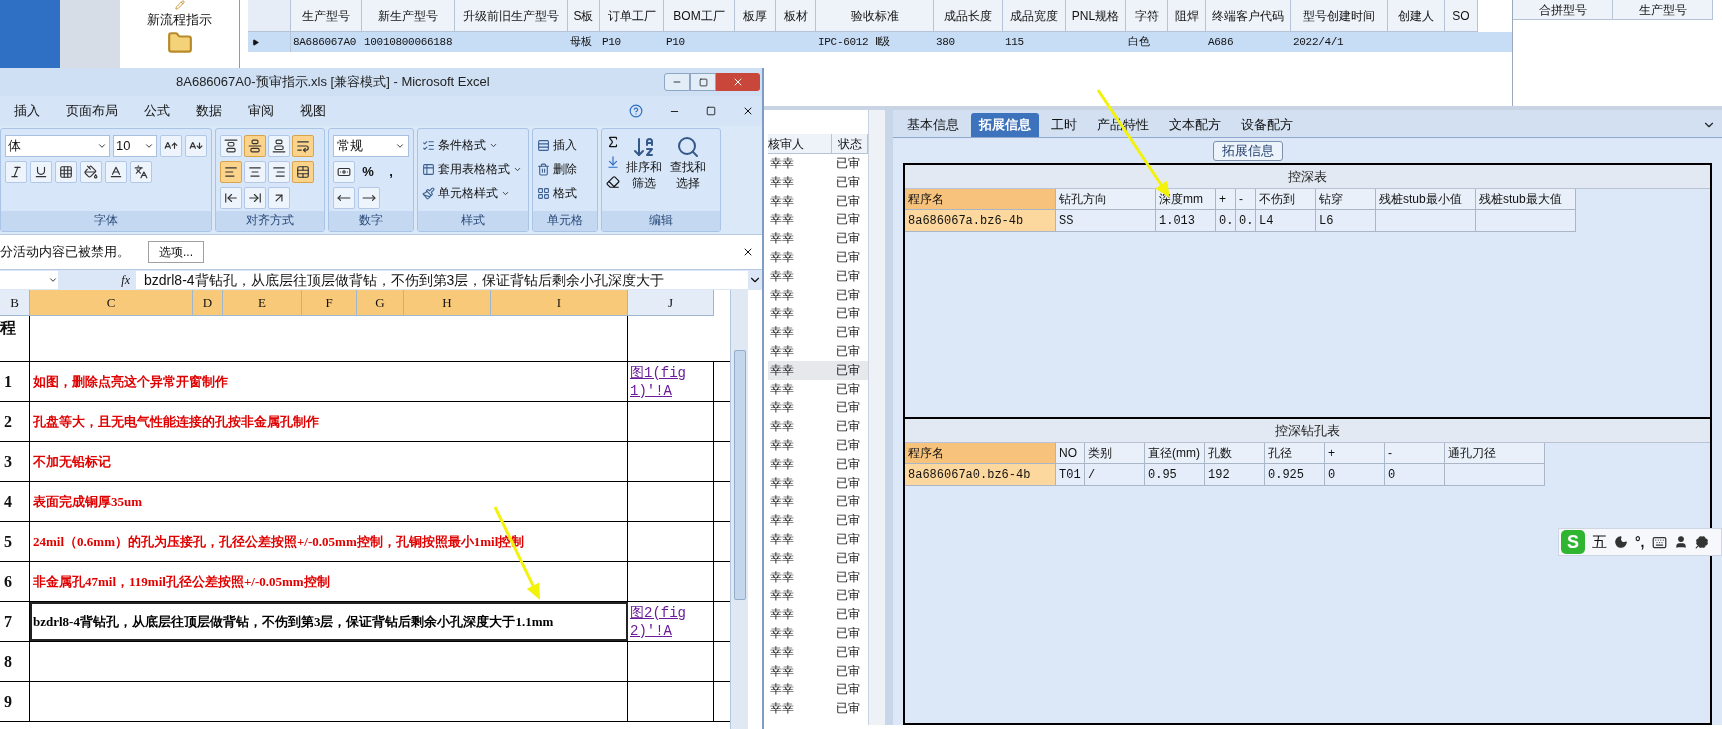 The image size is (1722, 729). What do you see at coordinates (1355, 475) in the screenshot?
I see `table-cell: 0` at bounding box center [1355, 475].